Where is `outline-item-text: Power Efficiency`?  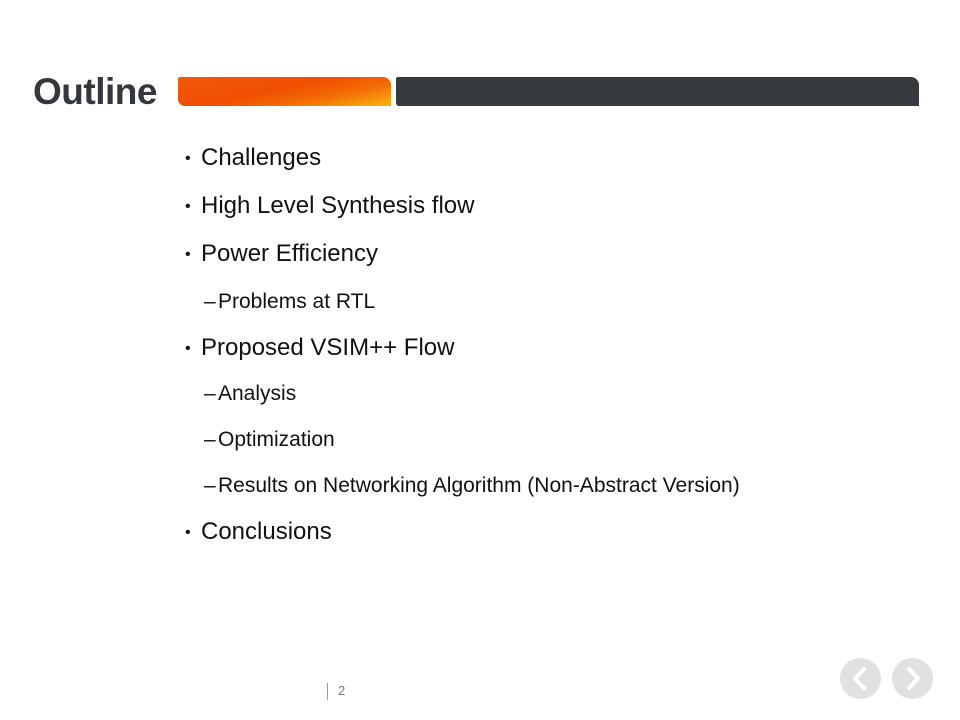 outline-item-text: Power Efficiency is located at coordinates (289, 253).